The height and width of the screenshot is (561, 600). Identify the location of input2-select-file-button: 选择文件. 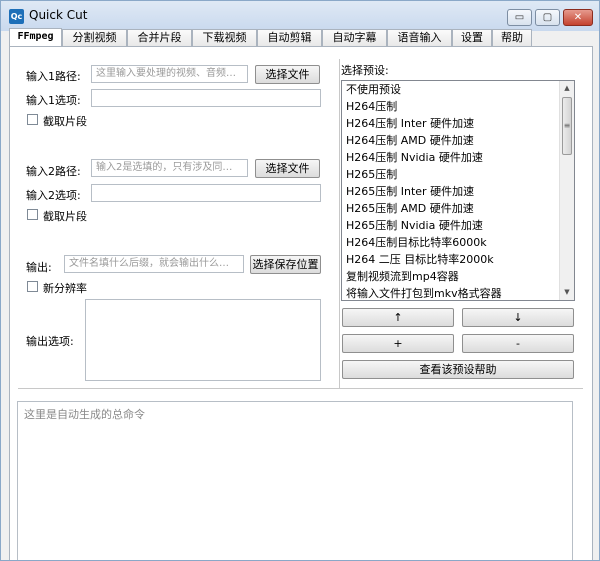
(287, 168).